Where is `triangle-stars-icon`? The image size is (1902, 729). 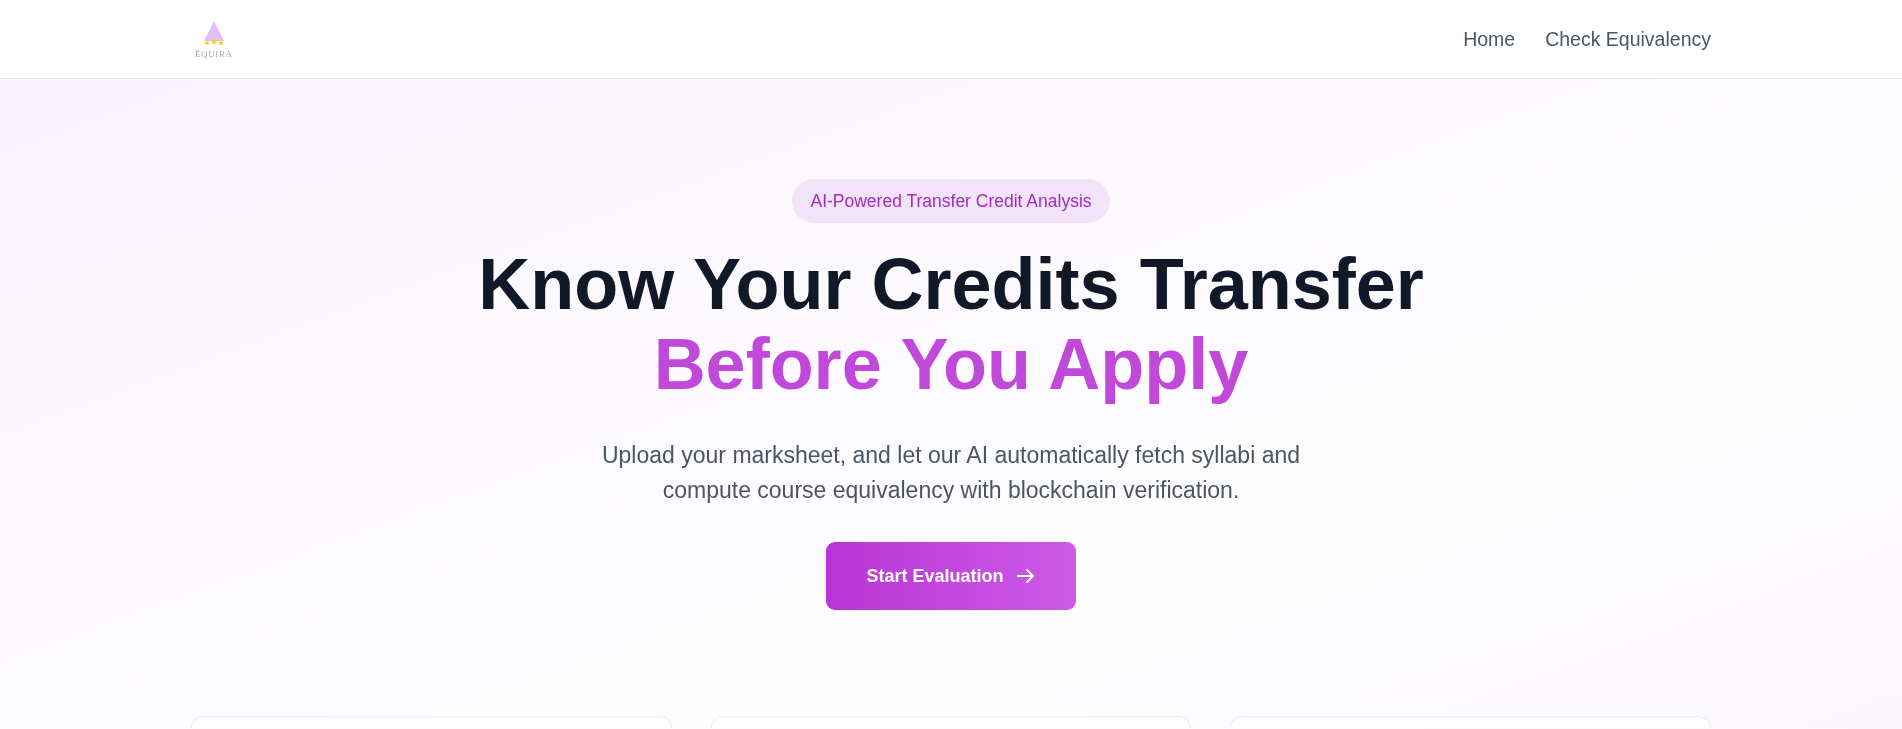 triangle-stars-icon is located at coordinates (213, 34).